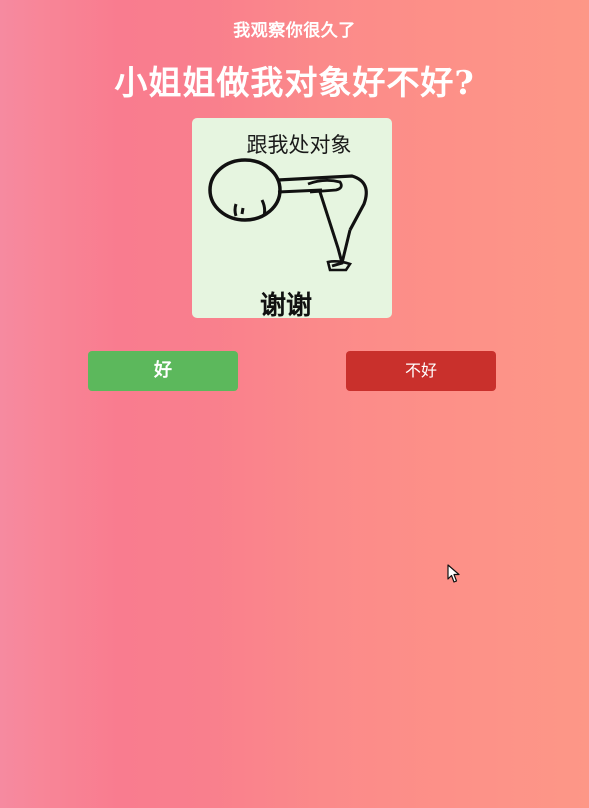 This screenshot has height=808, width=589. What do you see at coordinates (292, 218) in the screenshot?
I see `bowing-stickman-meme-image: 跟我处对象 谢谢` at bounding box center [292, 218].